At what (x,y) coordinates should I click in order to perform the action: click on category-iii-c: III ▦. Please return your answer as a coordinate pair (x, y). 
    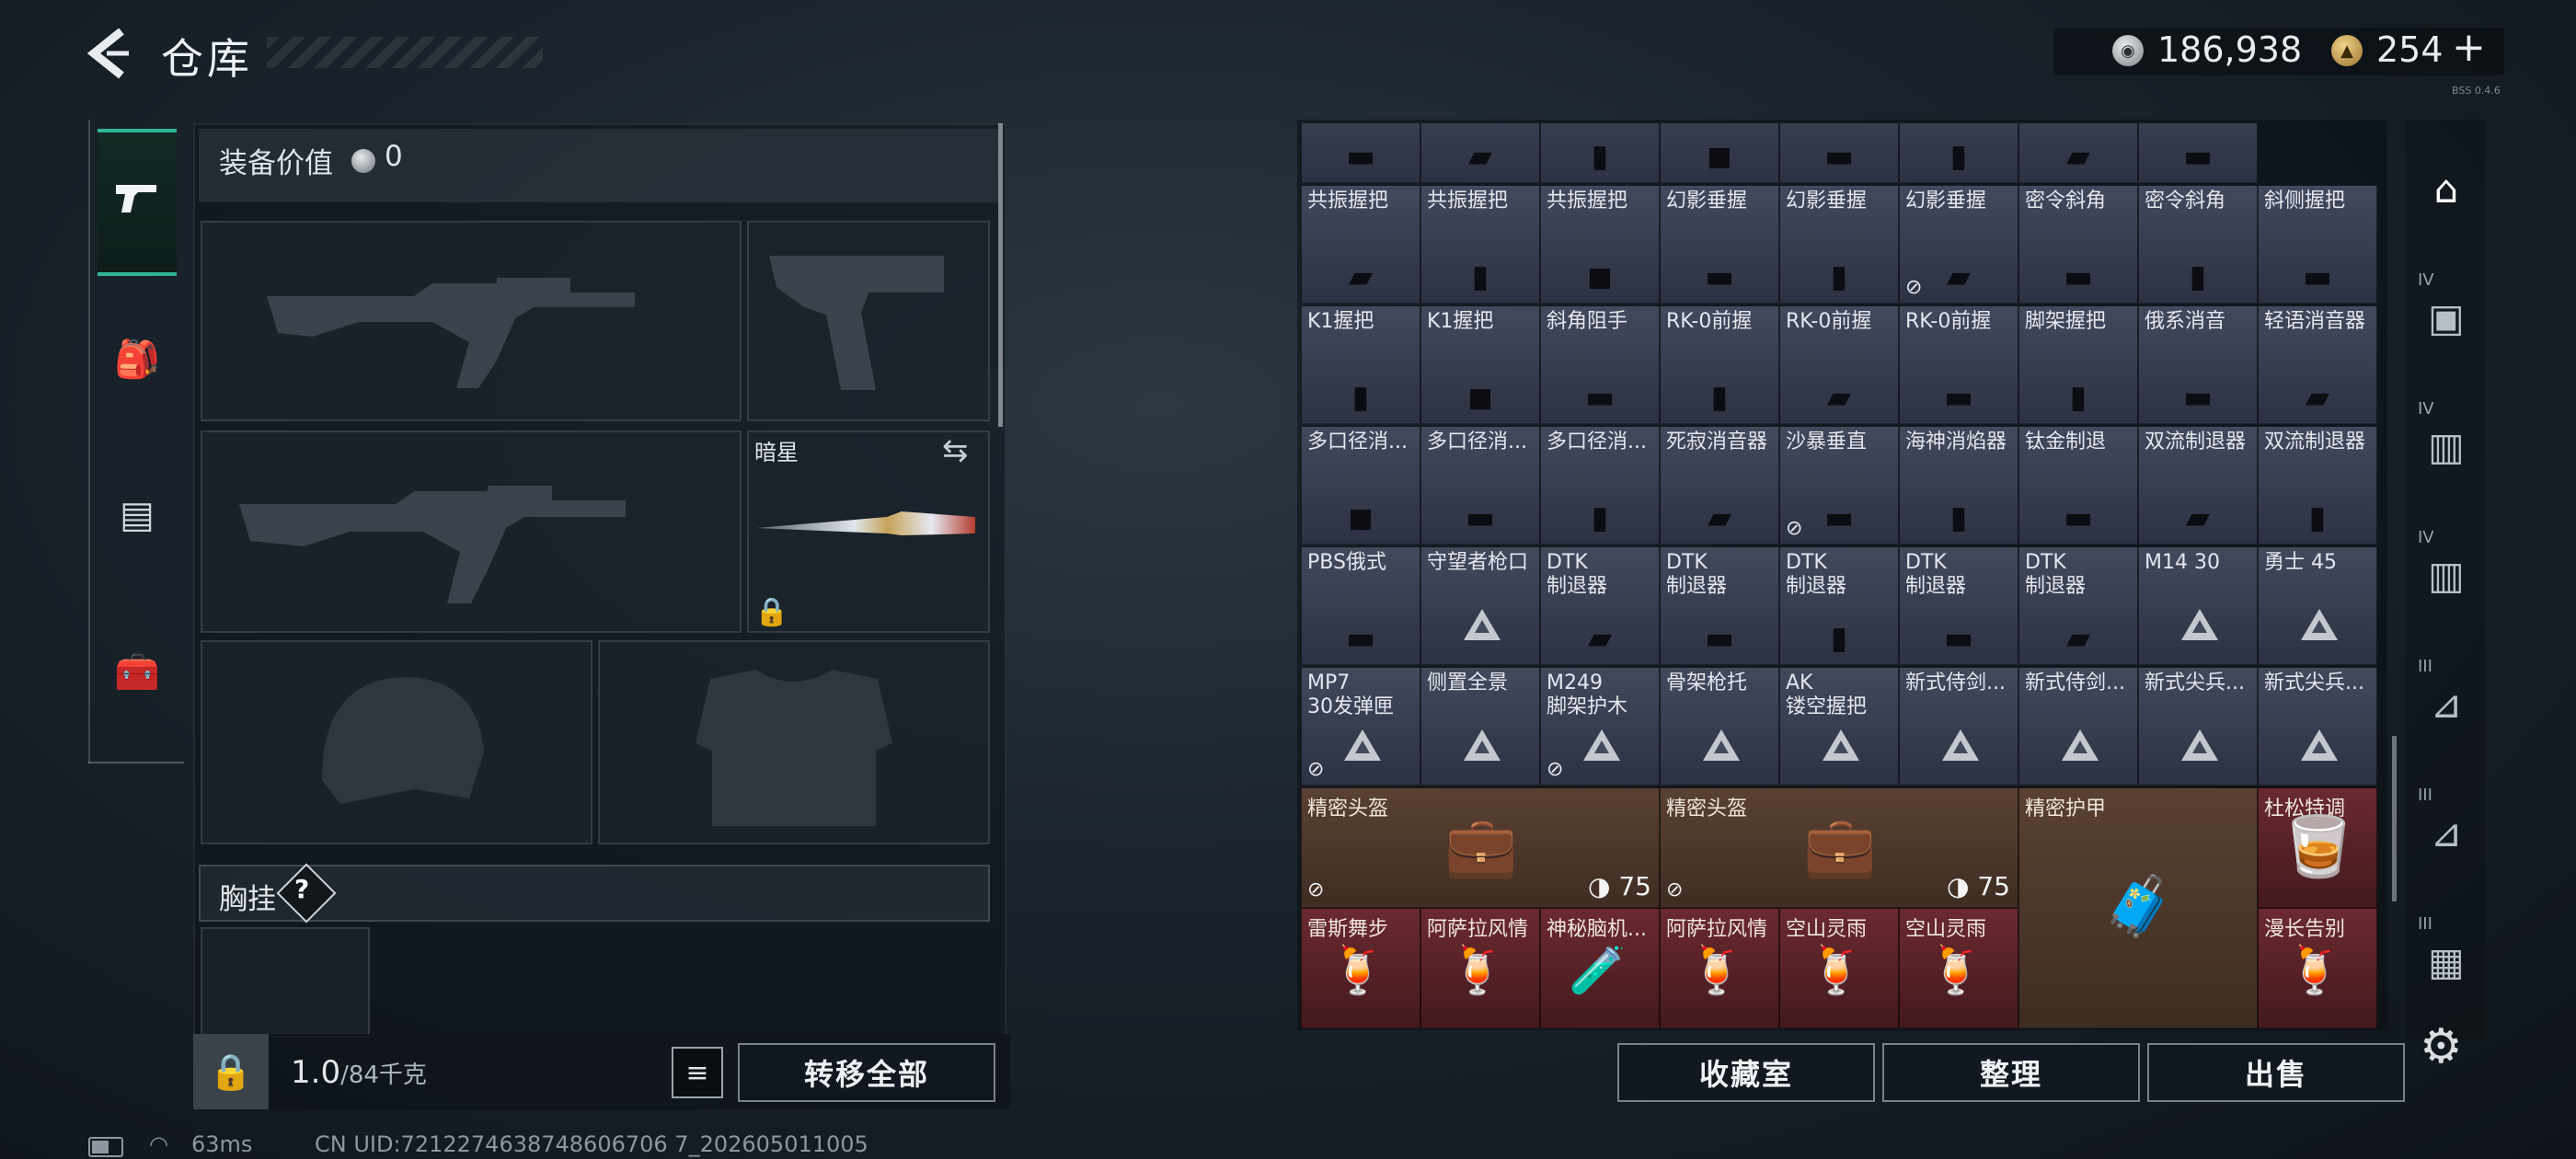
    Looking at the image, I should click on (2446, 961).